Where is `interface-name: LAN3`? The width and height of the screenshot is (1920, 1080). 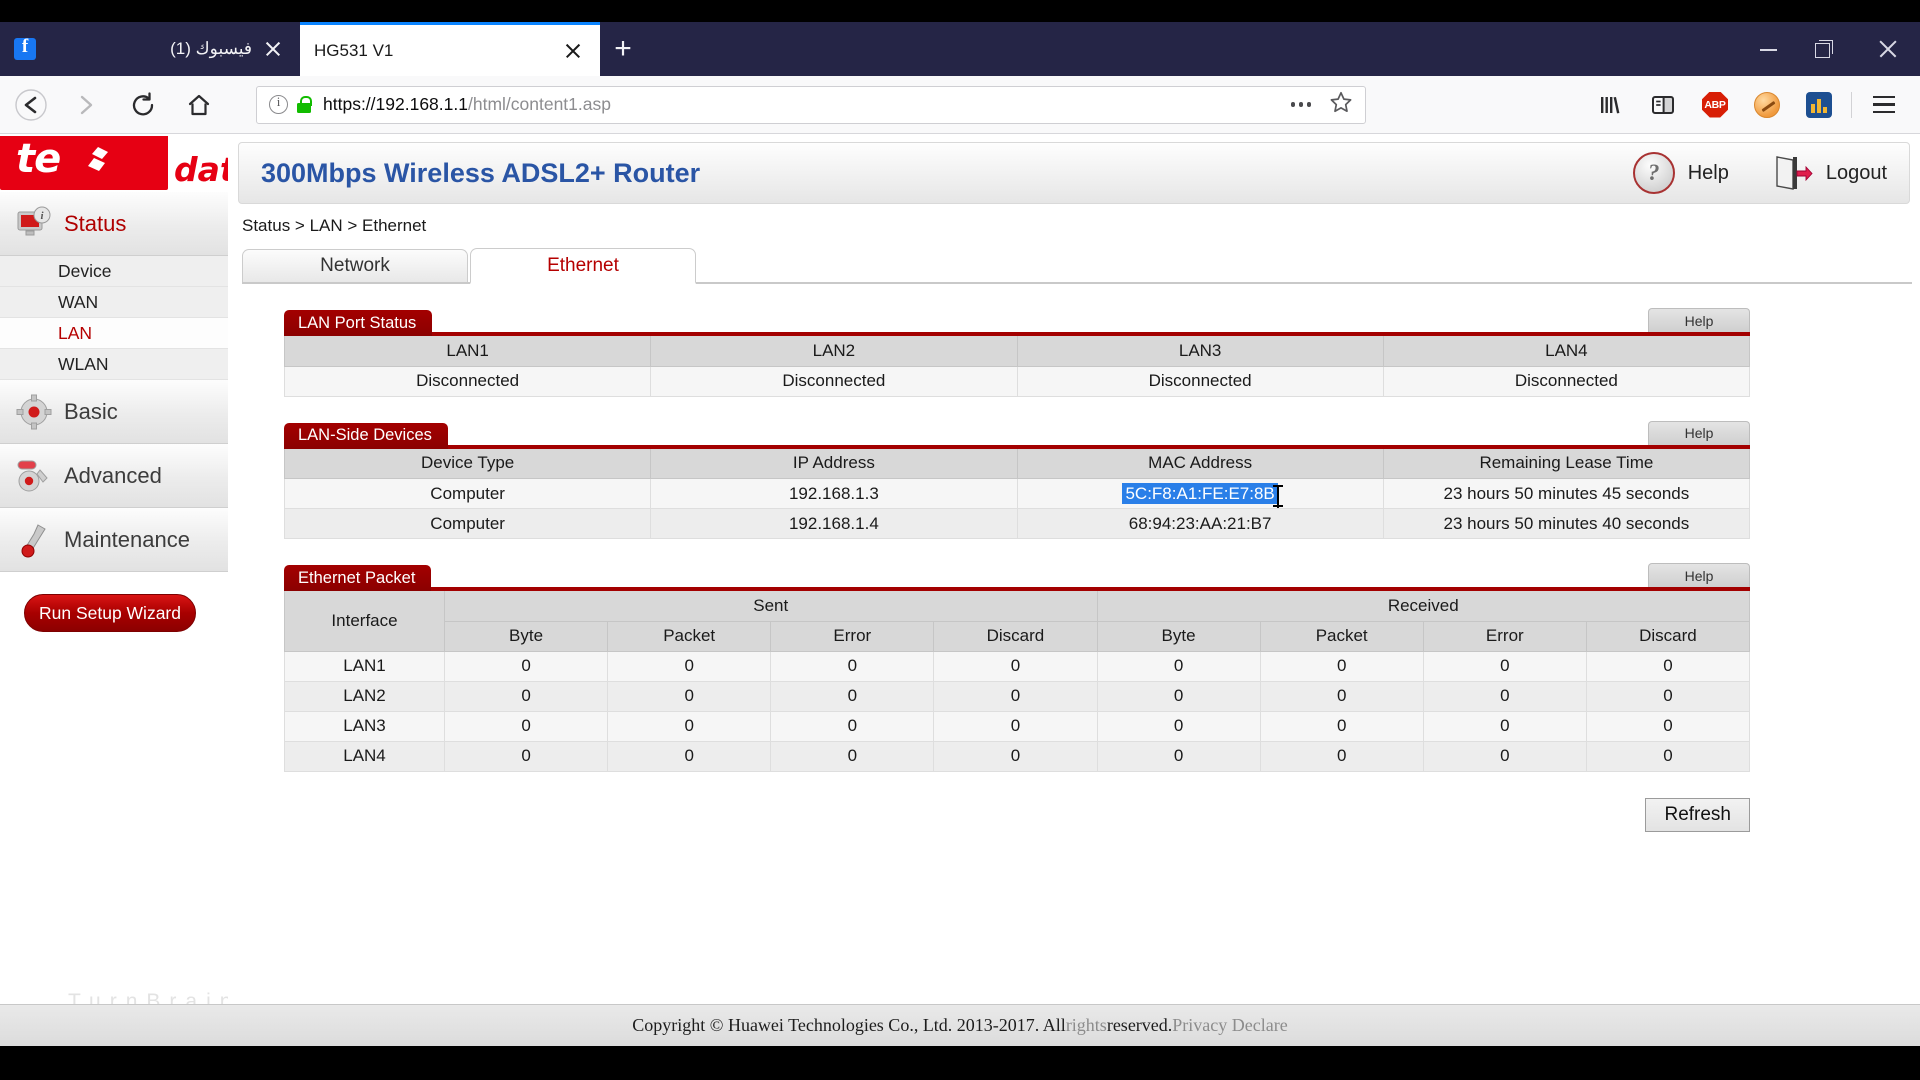
interface-name: LAN3 is located at coordinates (364, 726).